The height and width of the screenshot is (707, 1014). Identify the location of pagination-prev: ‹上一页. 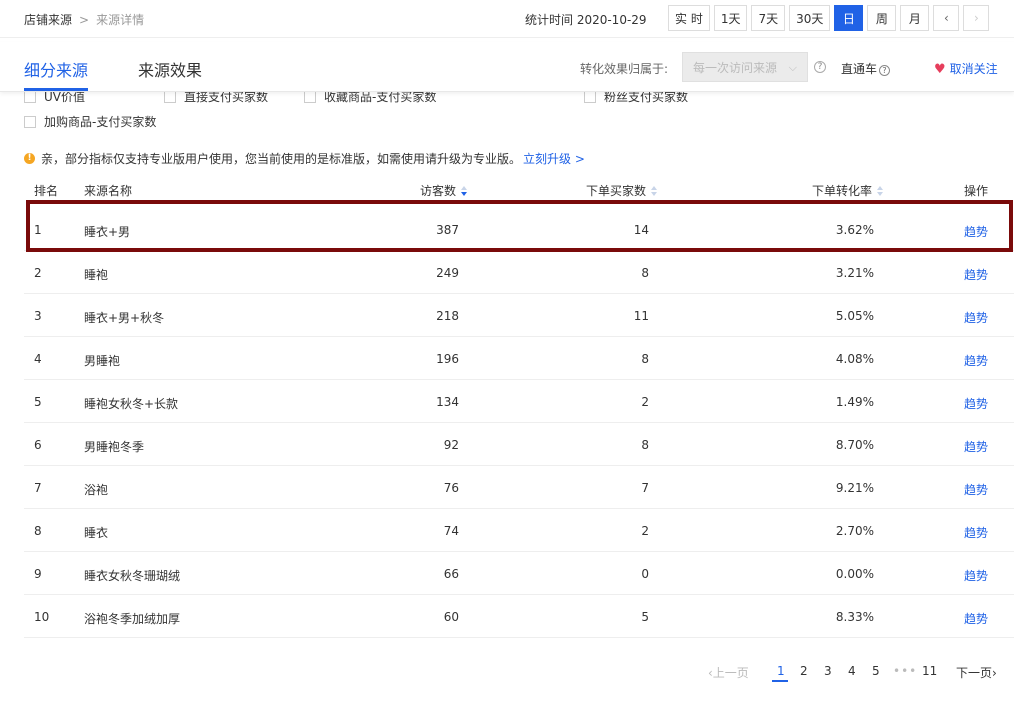
(728, 673).